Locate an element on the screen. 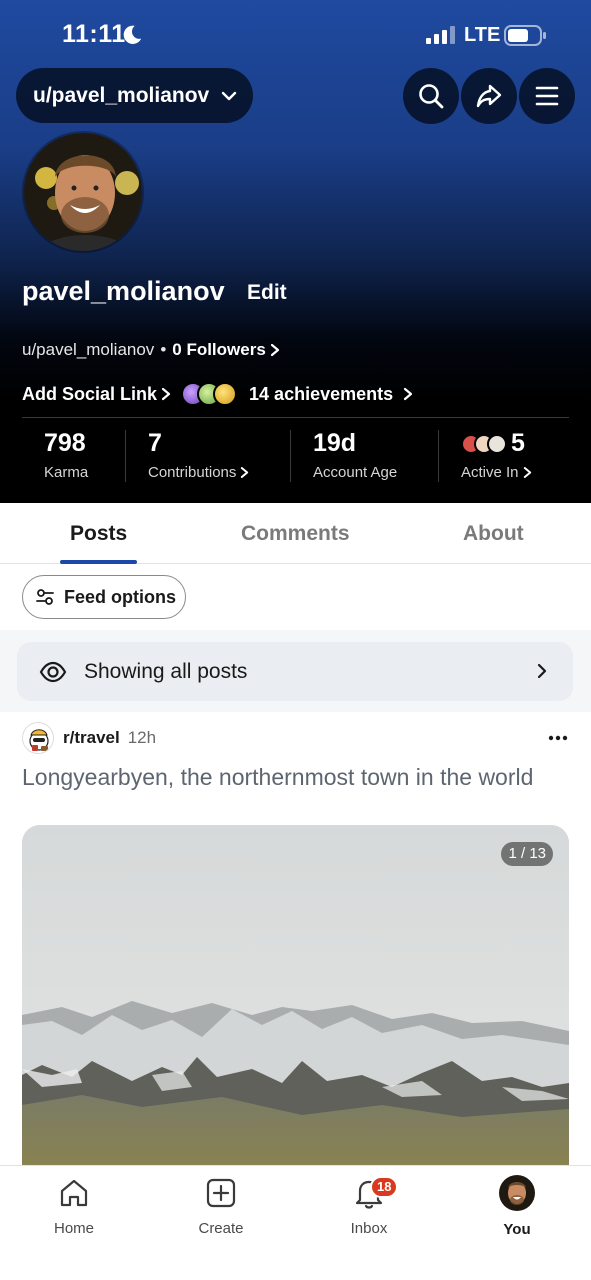  feed-options-button: Feed options is located at coordinates (104, 597).